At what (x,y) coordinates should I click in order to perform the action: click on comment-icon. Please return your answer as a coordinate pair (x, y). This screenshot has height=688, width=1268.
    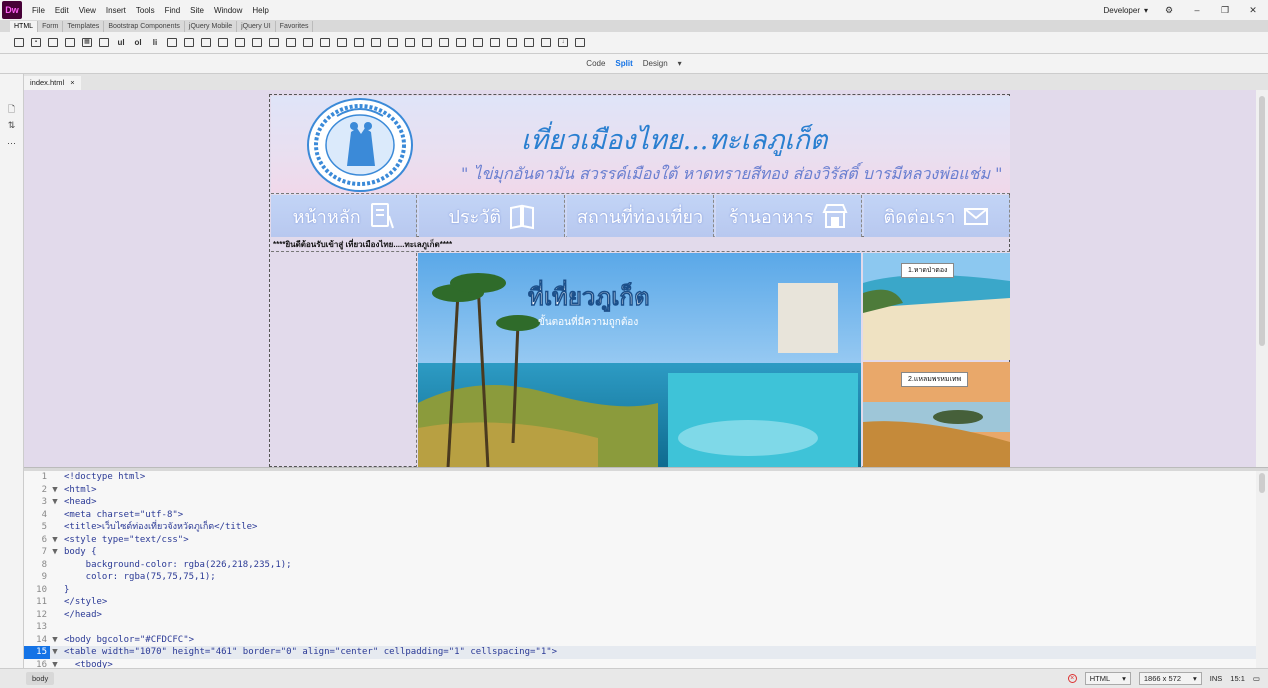
    Looking at the image, I should click on (342, 42).